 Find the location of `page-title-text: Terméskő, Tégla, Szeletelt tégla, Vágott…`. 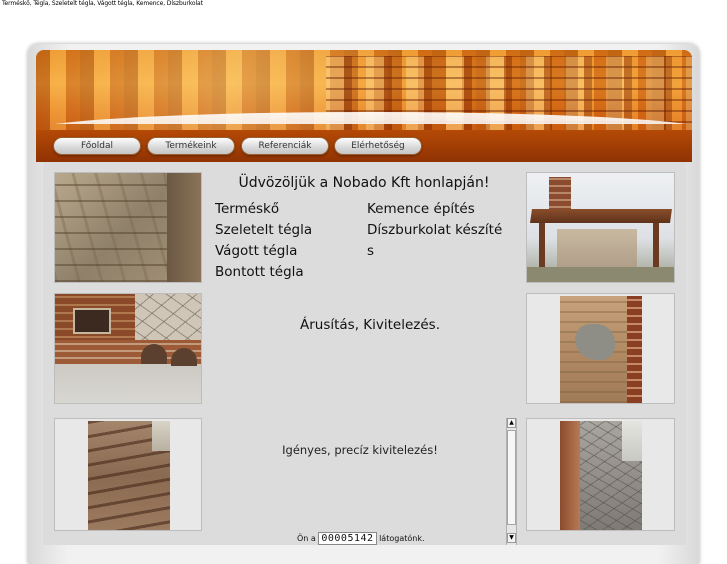

page-title-text: Terméskő, Tégla, Szeletelt tégla, Vágott… is located at coordinates (102, 3).